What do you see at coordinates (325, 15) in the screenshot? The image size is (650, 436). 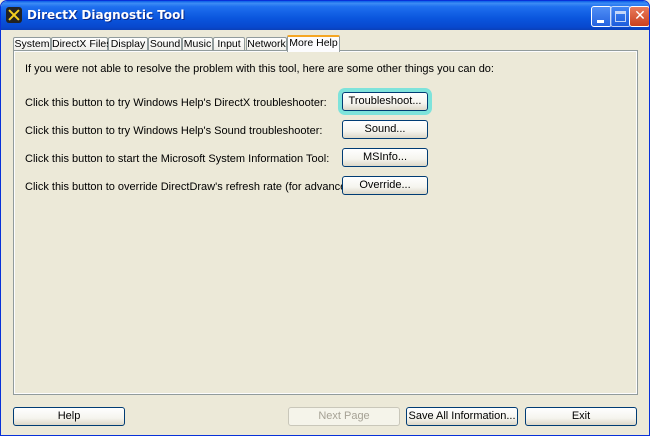 I see `title-bar: DirectX Diagnostic Tool ✕` at bounding box center [325, 15].